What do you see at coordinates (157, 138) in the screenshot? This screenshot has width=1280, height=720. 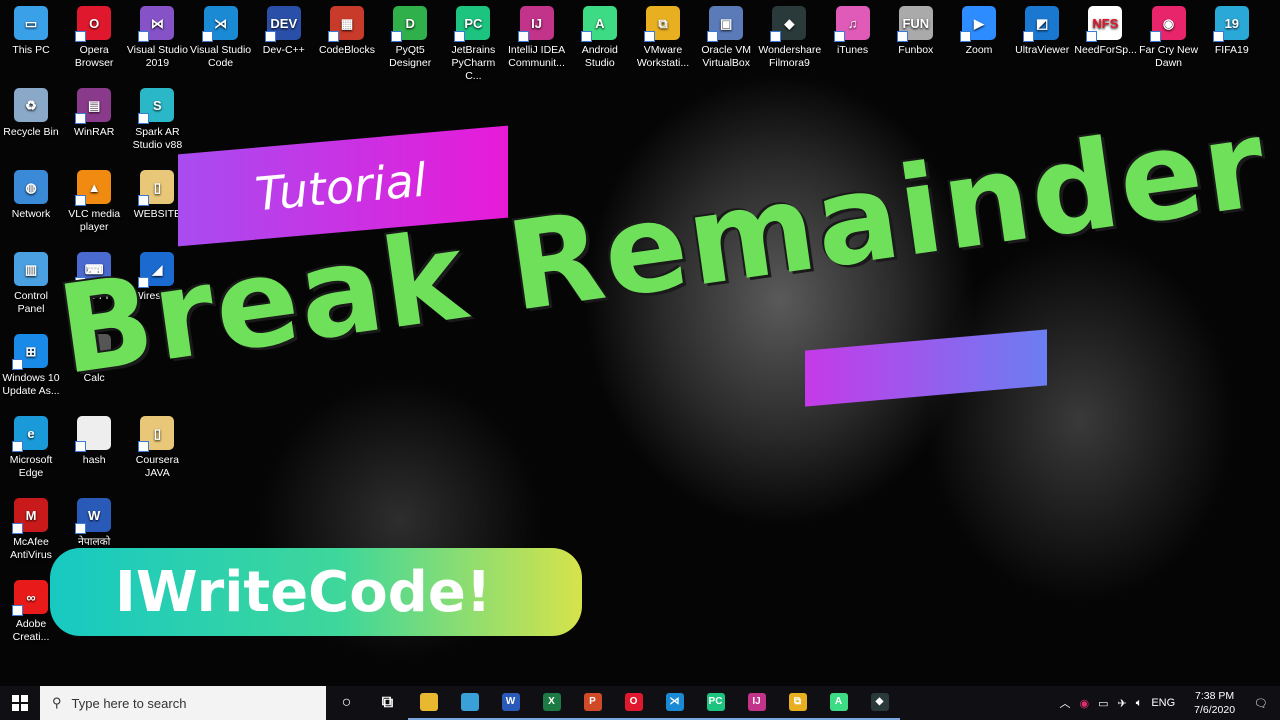 I see `desktop-icon-label: Spark AR Studio v88` at bounding box center [157, 138].